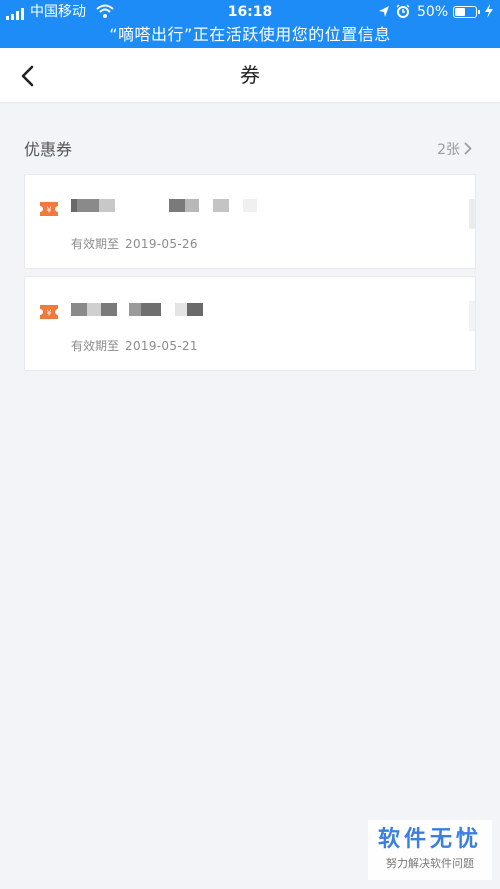 The width and height of the screenshot is (500, 889). Describe the element at coordinates (403, 11) in the screenshot. I see `alarm-icon` at that location.